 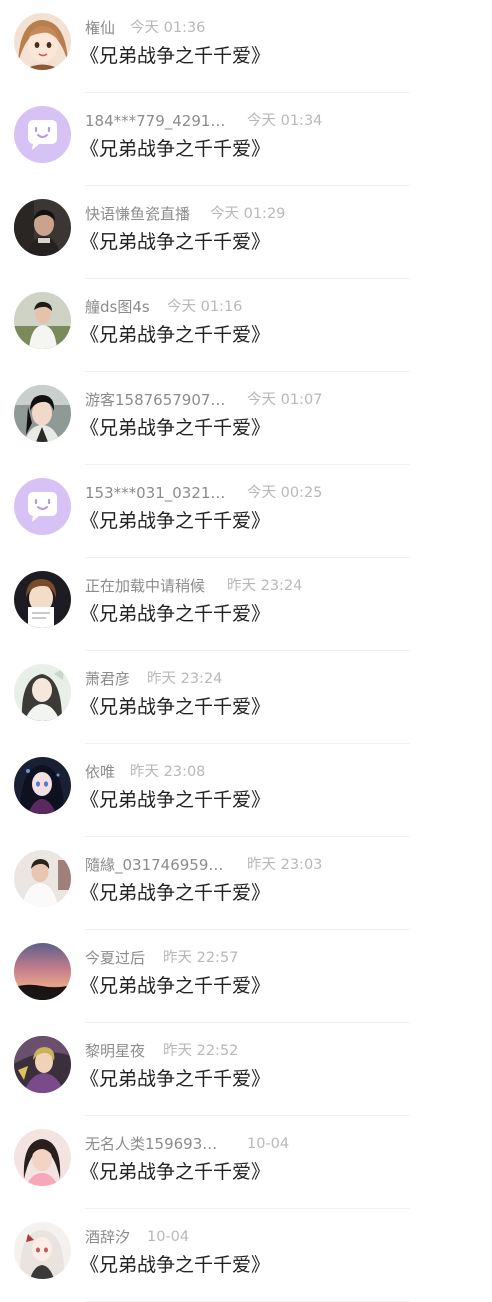 I want to click on item-meta: 184***779_4291… 今天 01:34, so click(x=203, y=121).